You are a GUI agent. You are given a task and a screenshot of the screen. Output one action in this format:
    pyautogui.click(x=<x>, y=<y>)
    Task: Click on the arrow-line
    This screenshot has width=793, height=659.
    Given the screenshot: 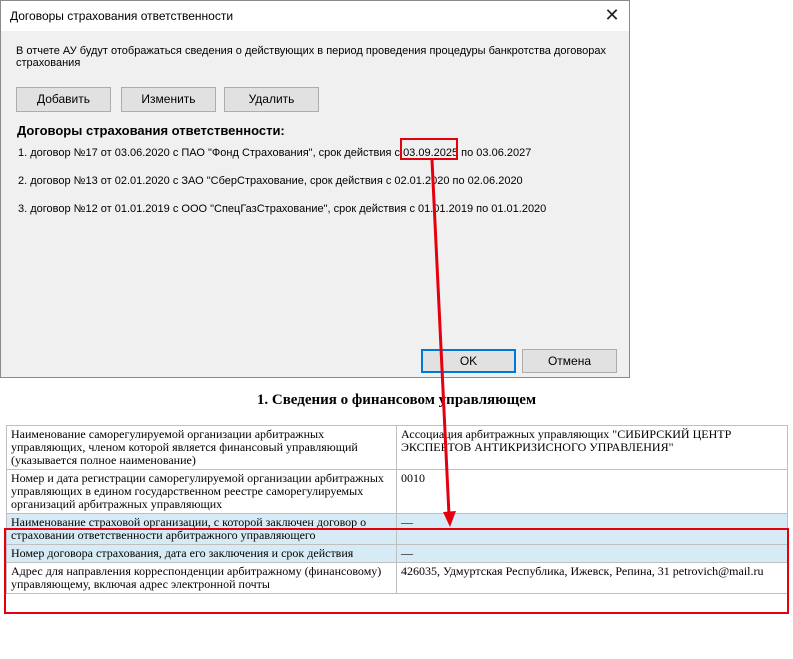 What is the action you would take?
    pyautogui.click(x=440, y=337)
    